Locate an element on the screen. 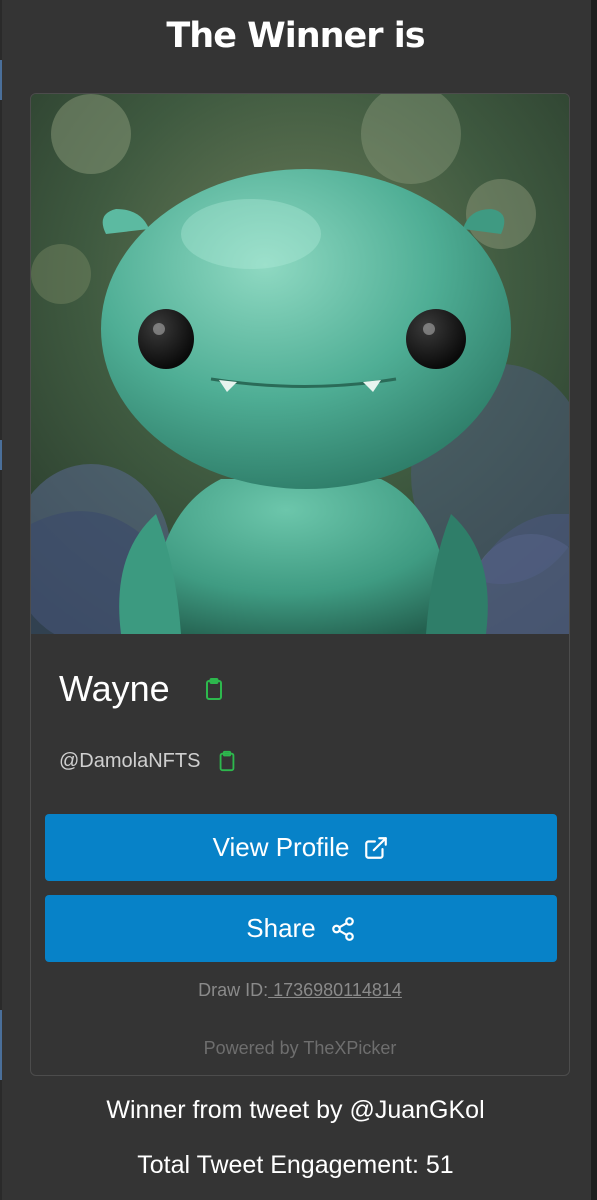 This screenshot has height=1200, width=597. winner-name-row: Wayne is located at coordinates (142, 689).